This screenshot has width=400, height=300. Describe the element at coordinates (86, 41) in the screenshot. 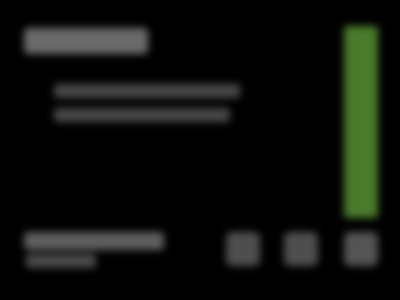

I see `header-title` at that location.